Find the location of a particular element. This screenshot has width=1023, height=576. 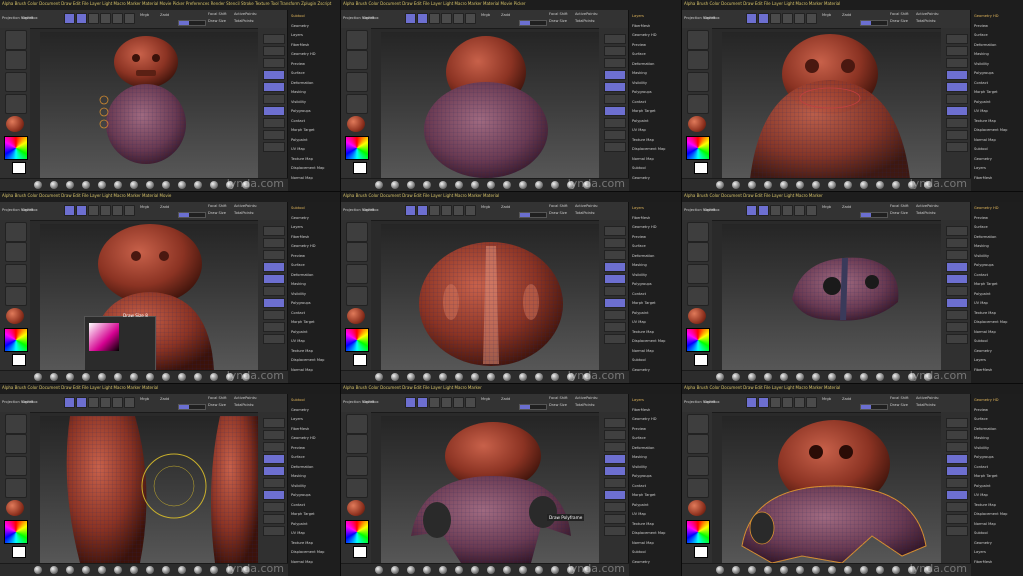

actual-button is located at coordinates (274, 279).